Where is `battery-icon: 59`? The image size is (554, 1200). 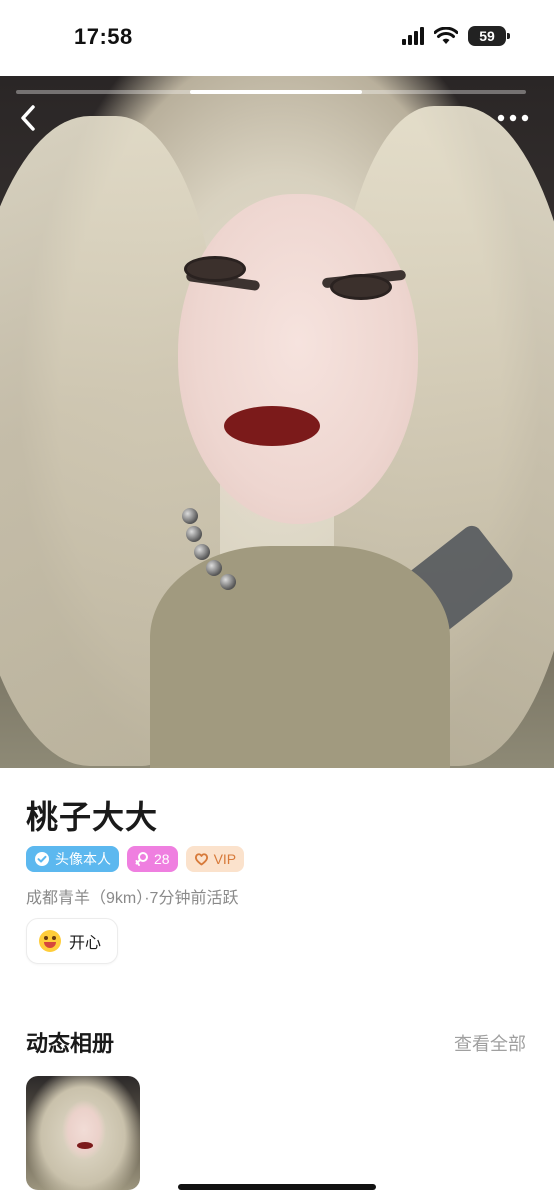 battery-icon: 59 is located at coordinates (489, 36).